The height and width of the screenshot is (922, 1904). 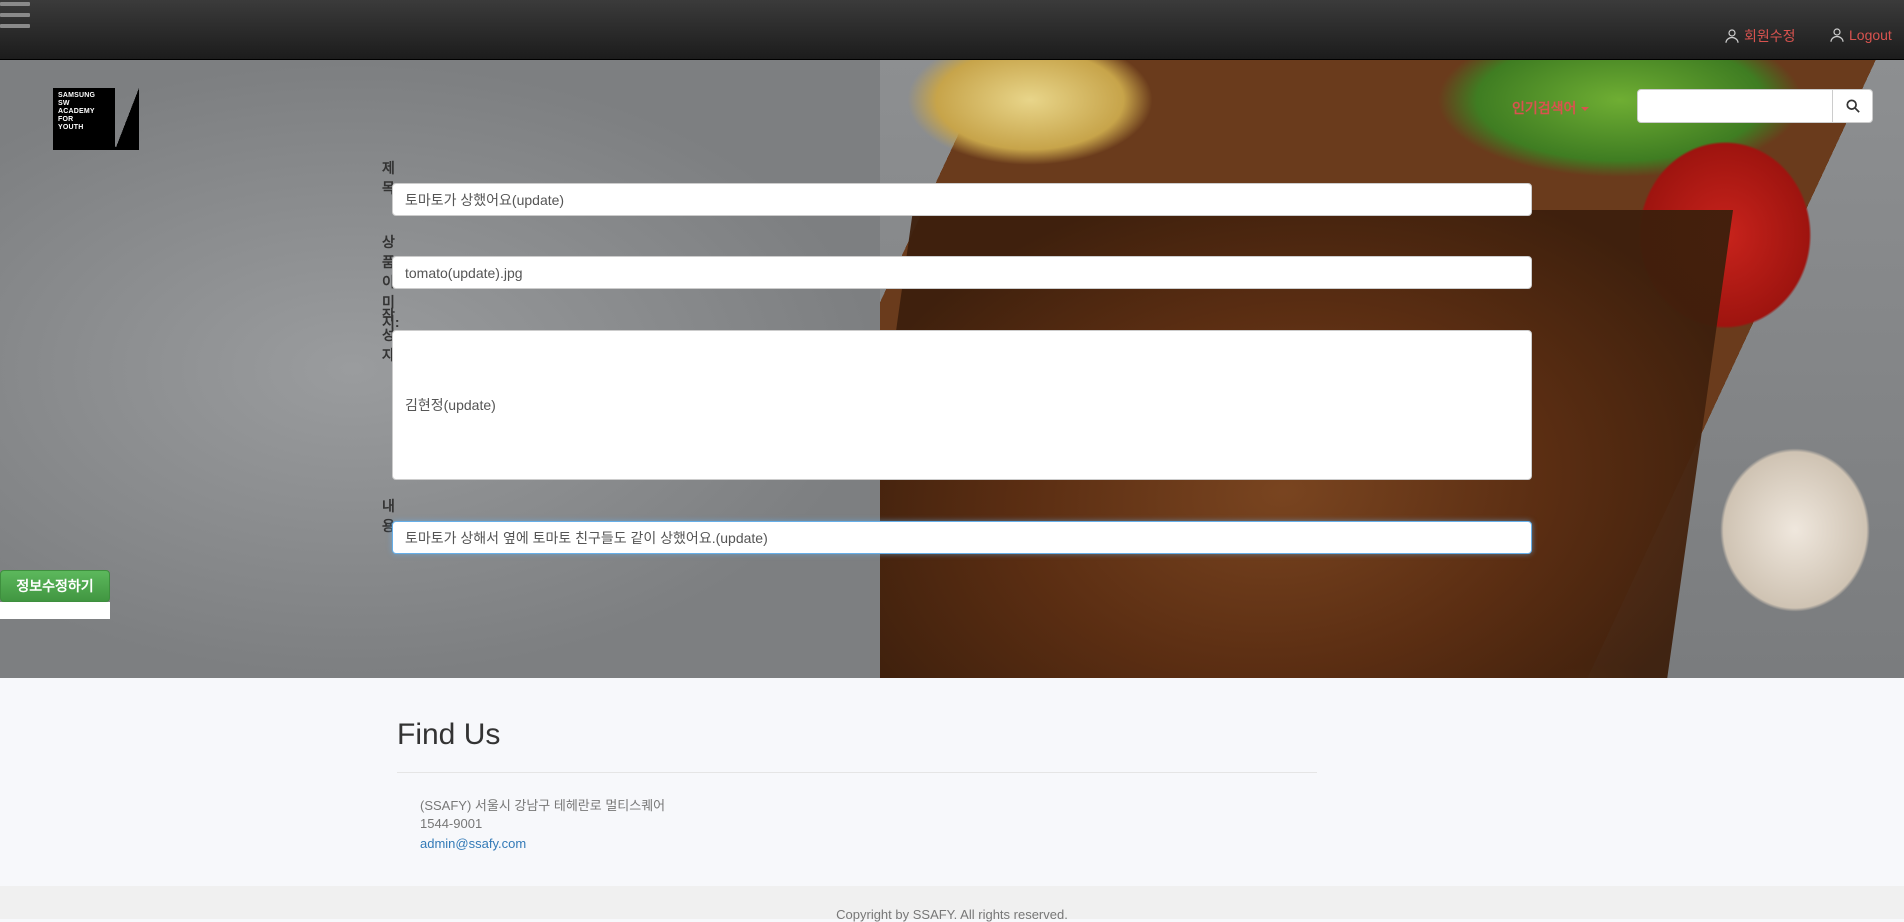 What do you see at coordinates (962, 199) in the screenshot?
I see `title-input: 토마토가 상했어요(update)` at bounding box center [962, 199].